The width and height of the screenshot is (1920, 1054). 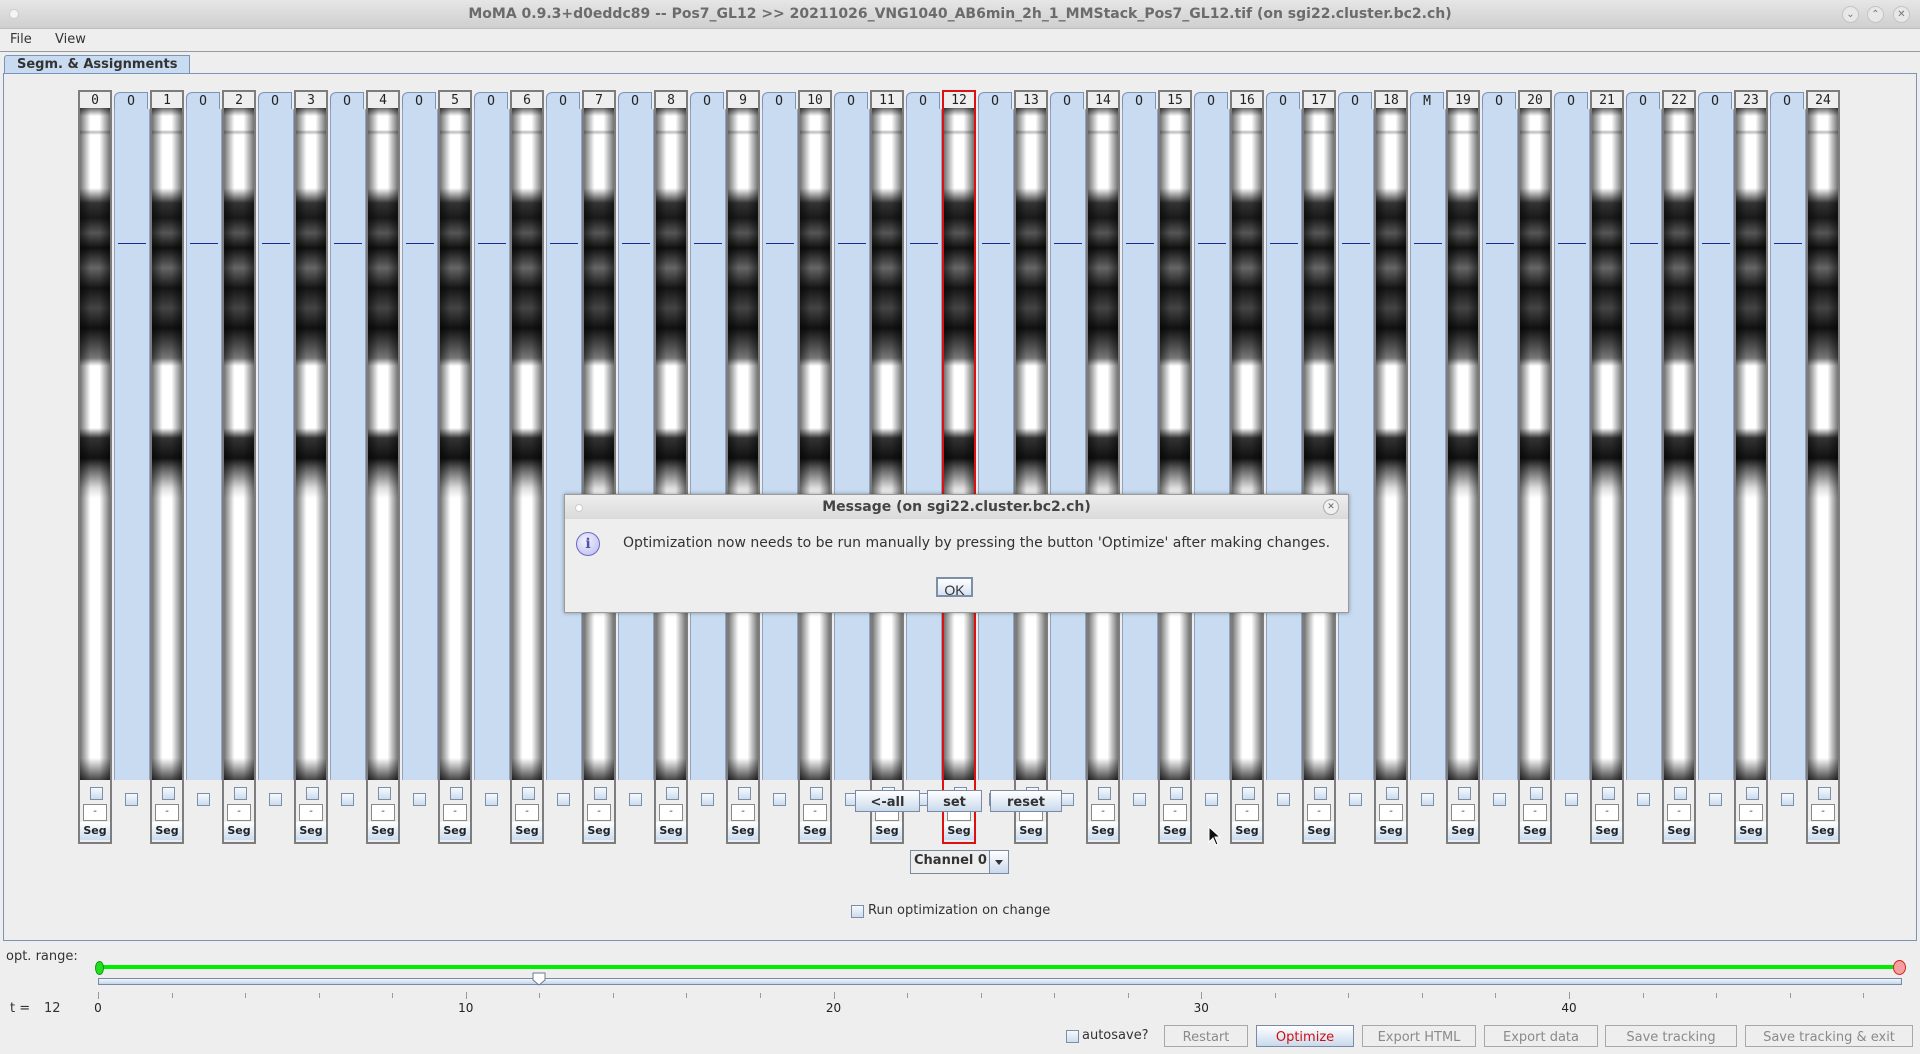 What do you see at coordinates (21, 39) in the screenshot?
I see `menu-file: File` at bounding box center [21, 39].